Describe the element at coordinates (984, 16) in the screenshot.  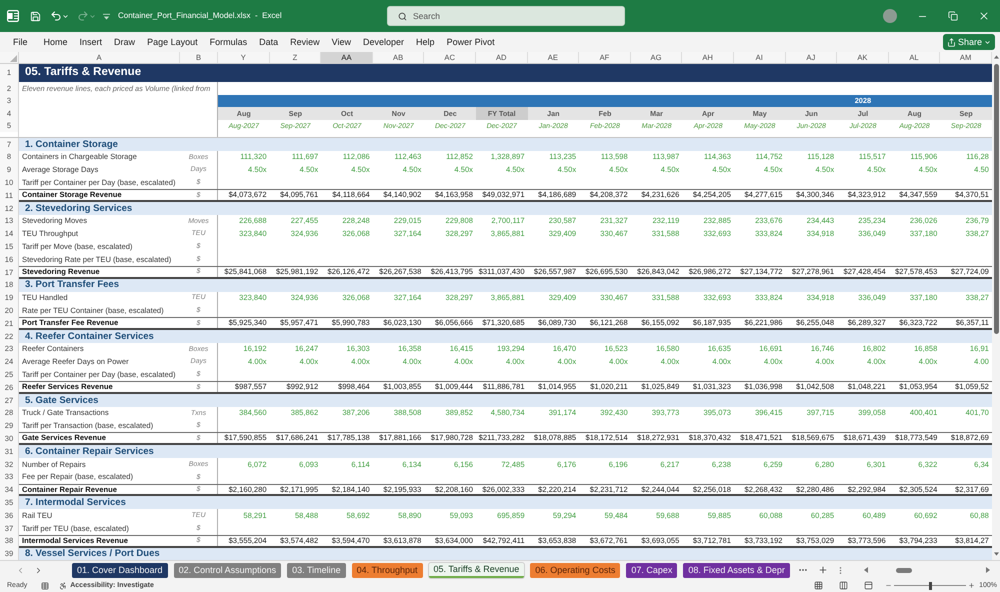
I see `close-icon` at that location.